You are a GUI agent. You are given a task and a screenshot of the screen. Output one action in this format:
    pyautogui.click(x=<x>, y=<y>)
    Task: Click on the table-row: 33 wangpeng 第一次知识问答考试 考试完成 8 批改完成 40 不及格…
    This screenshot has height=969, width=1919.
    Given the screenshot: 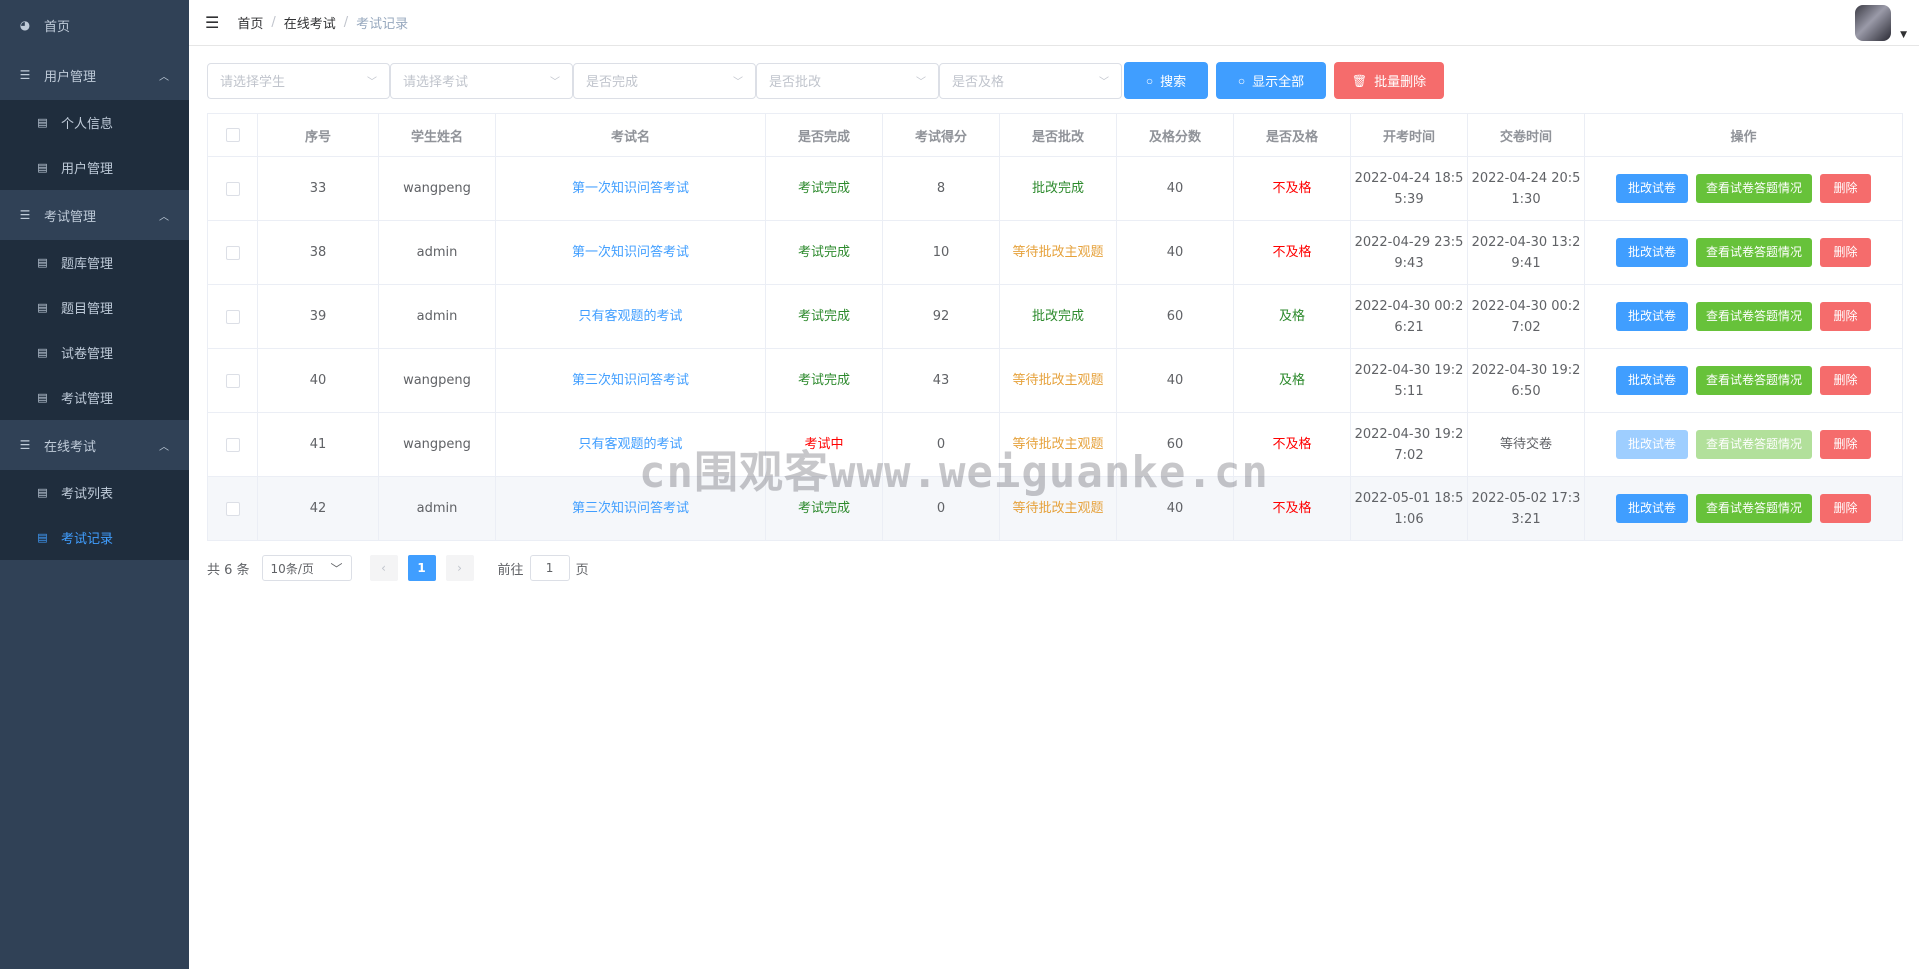 What is the action you would take?
    pyautogui.click(x=1055, y=188)
    